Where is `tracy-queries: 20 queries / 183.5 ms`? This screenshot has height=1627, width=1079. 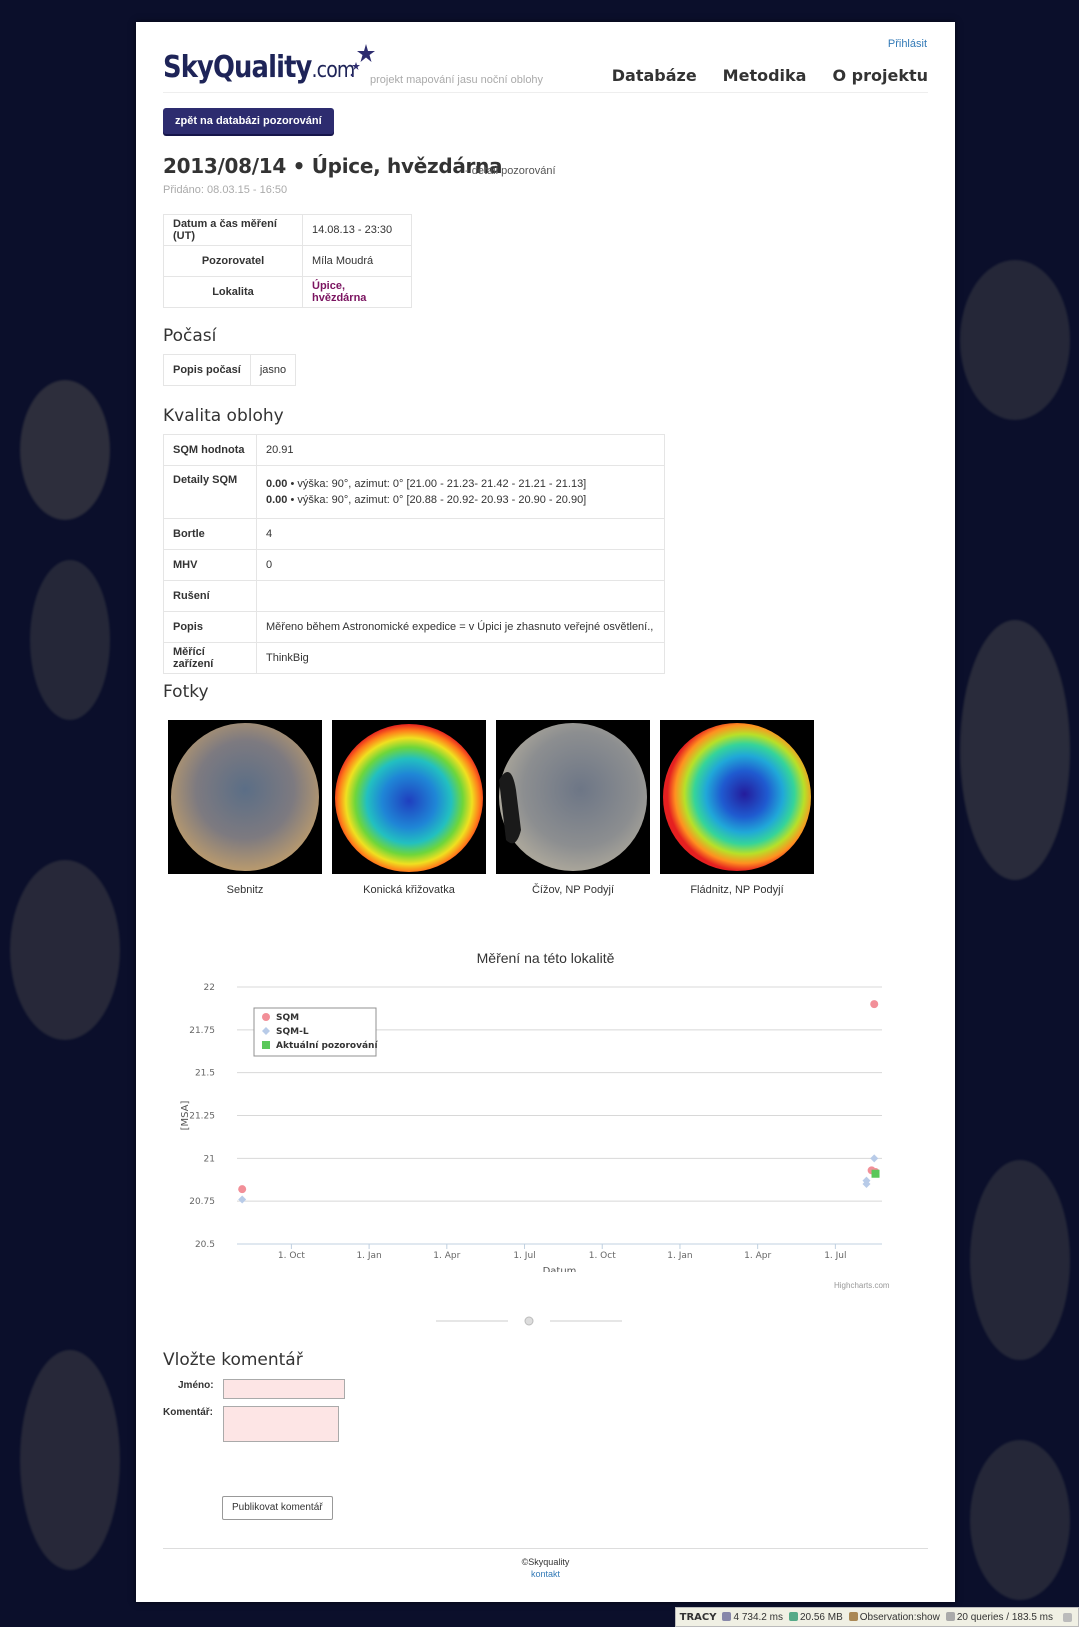 tracy-queries: 20 queries / 183.5 ms is located at coordinates (999, 1617).